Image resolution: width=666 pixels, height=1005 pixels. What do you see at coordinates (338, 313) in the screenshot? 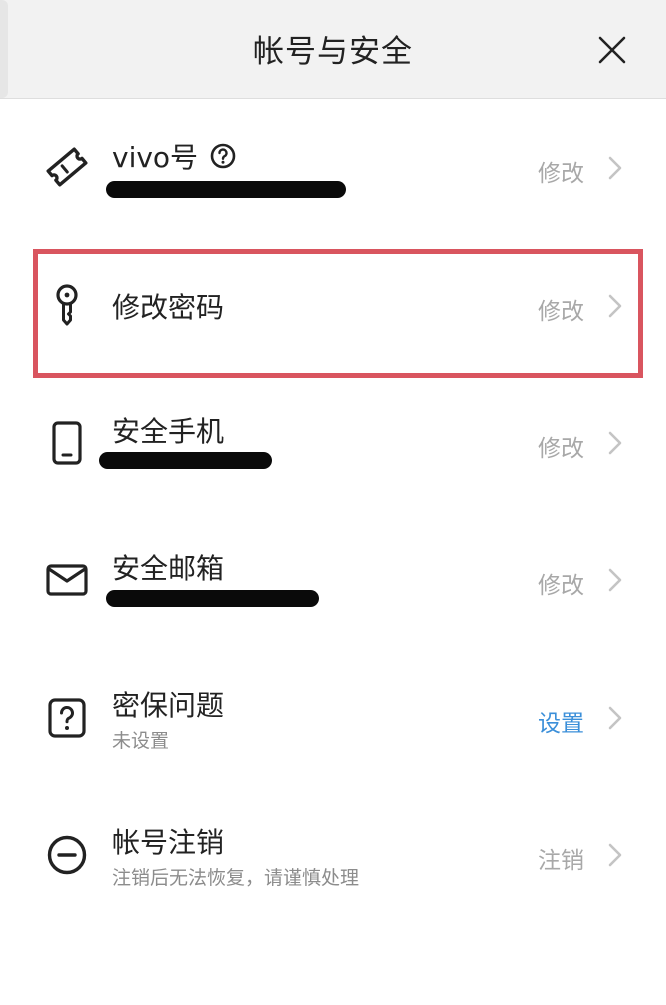
I see `highlight-box` at bounding box center [338, 313].